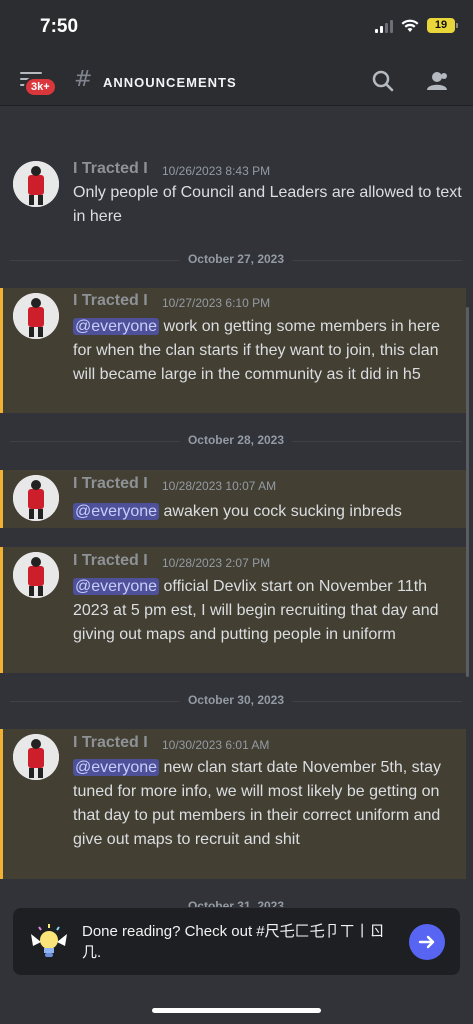 This screenshot has height=1024, width=473. What do you see at coordinates (216, 745) in the screenshot?
I see `message-timestamp: 10/30/2023 6:01 AM` at bounding box center [216, 745].